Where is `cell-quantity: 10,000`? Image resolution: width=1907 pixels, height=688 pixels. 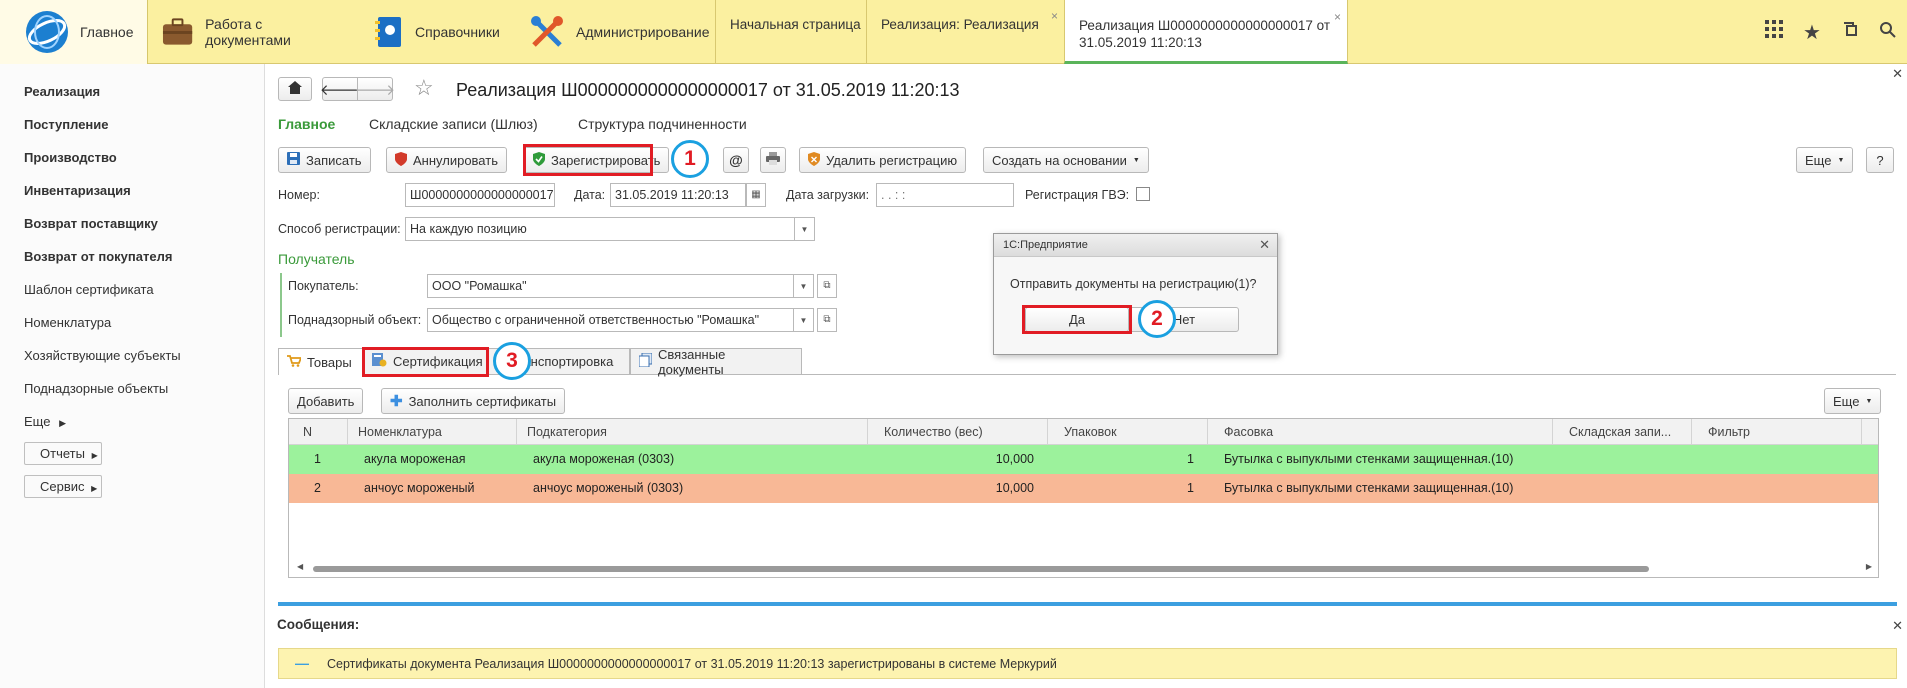
cell-quantity: 10,000 is located at coordinates (1014, 459).